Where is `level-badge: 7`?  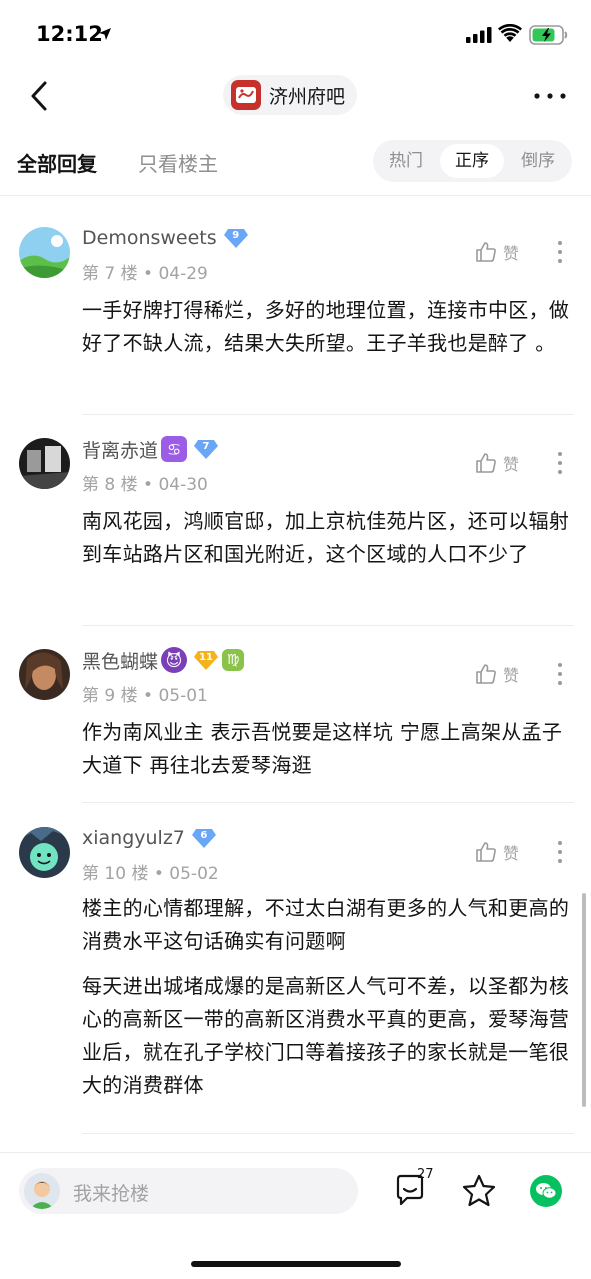 level-badge: 7 is located at coordinates (206, 449).